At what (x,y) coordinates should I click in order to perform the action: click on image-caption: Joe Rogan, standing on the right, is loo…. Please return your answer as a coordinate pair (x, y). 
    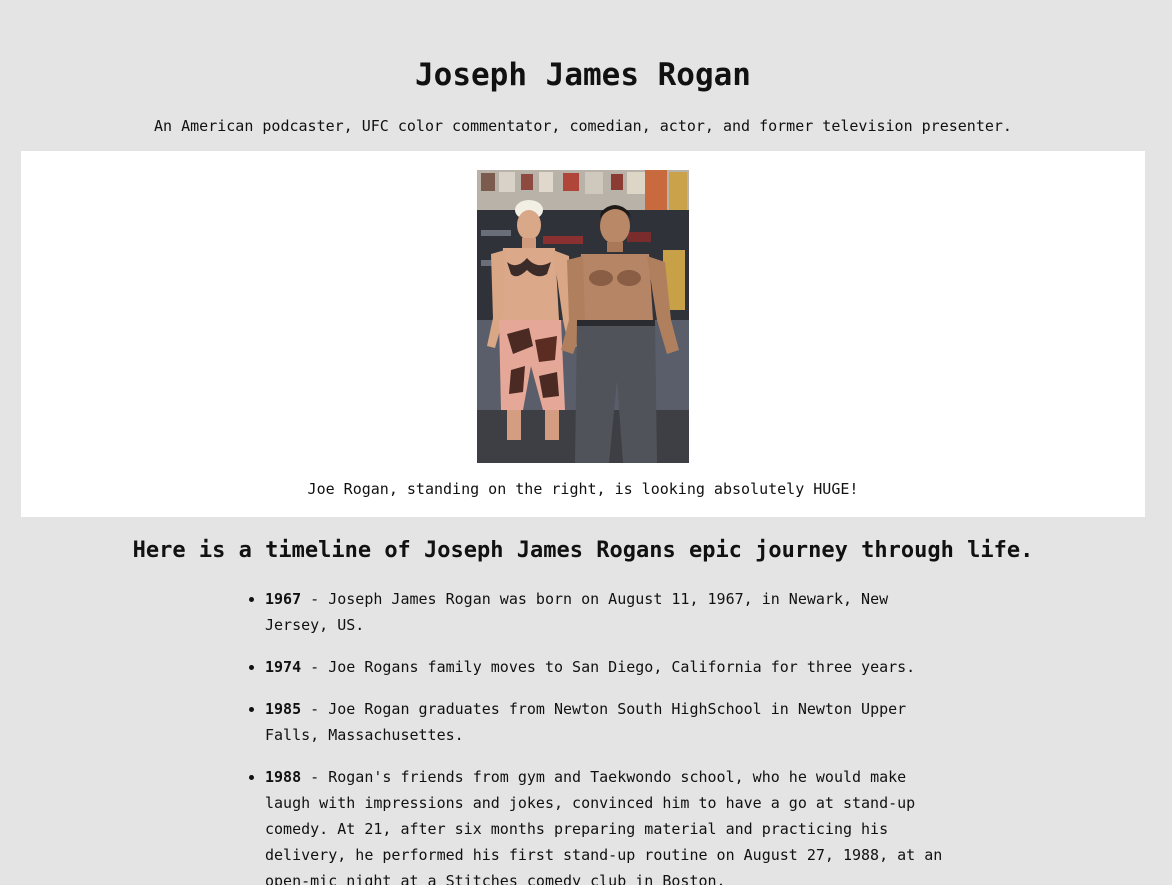
    Looking at the image, I should click on (583, 489).